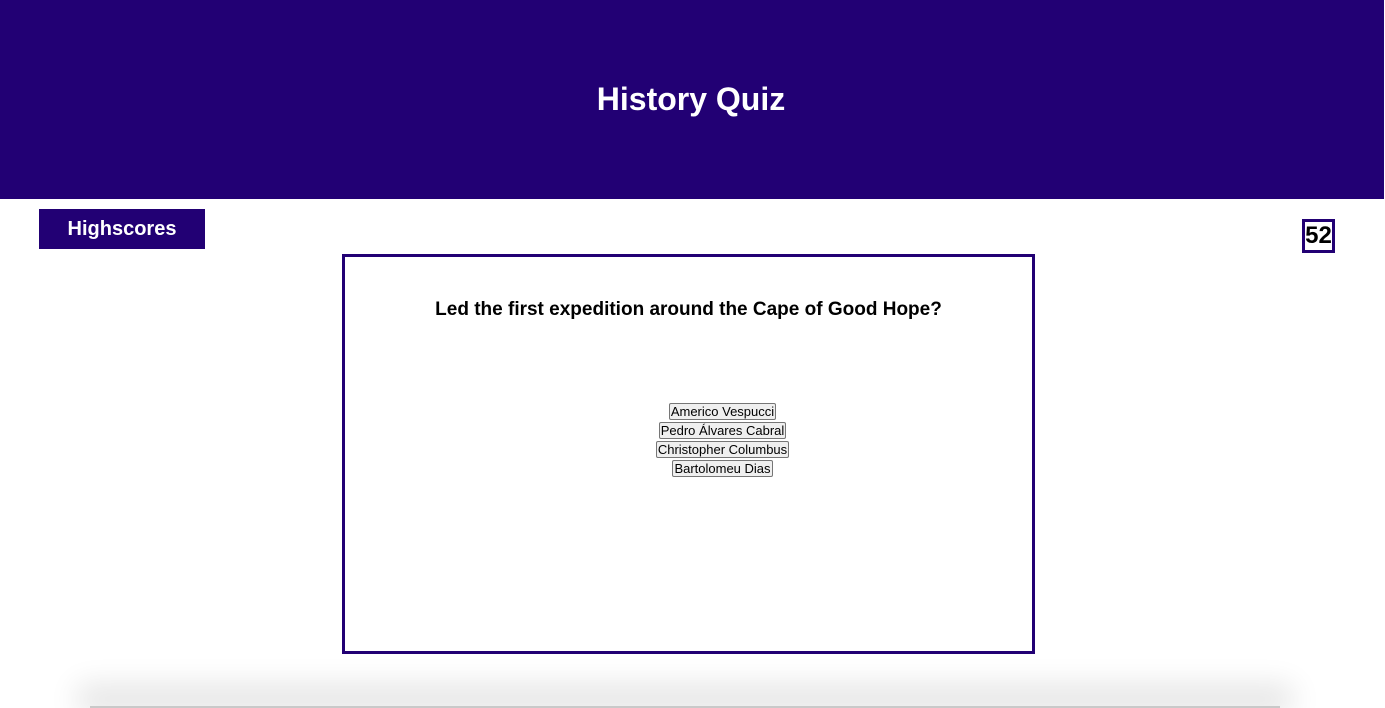  I want to click on answer-button-vespucci: Americo Vespucci, so click(722, 411).